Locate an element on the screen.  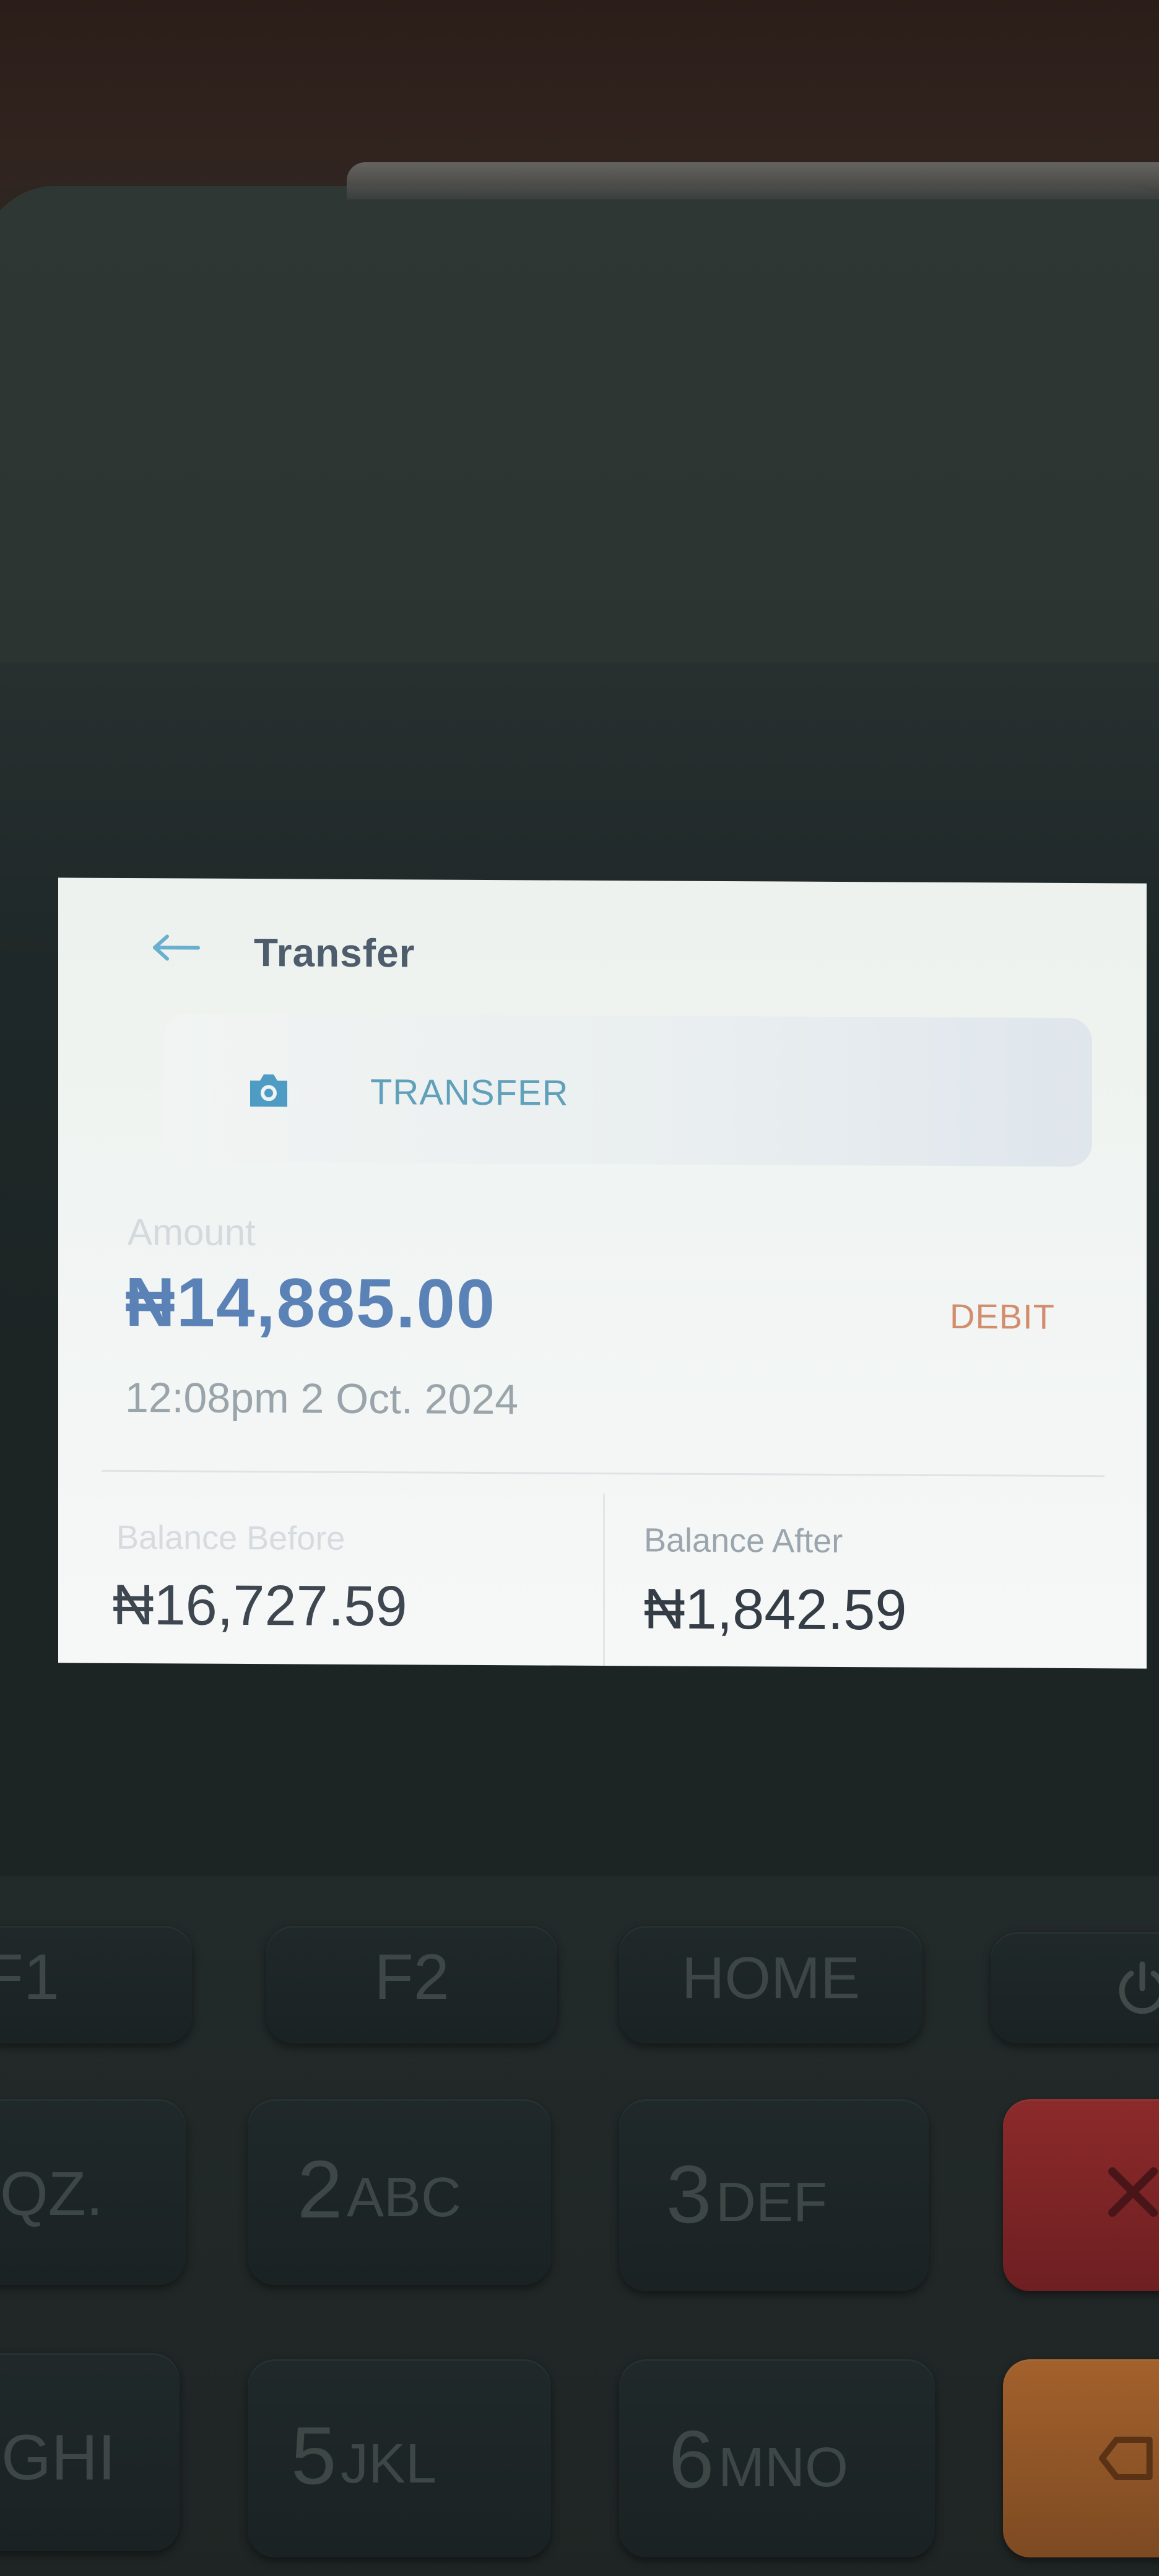
f2-key-label: F2 is located at coordinates (411, 1977).